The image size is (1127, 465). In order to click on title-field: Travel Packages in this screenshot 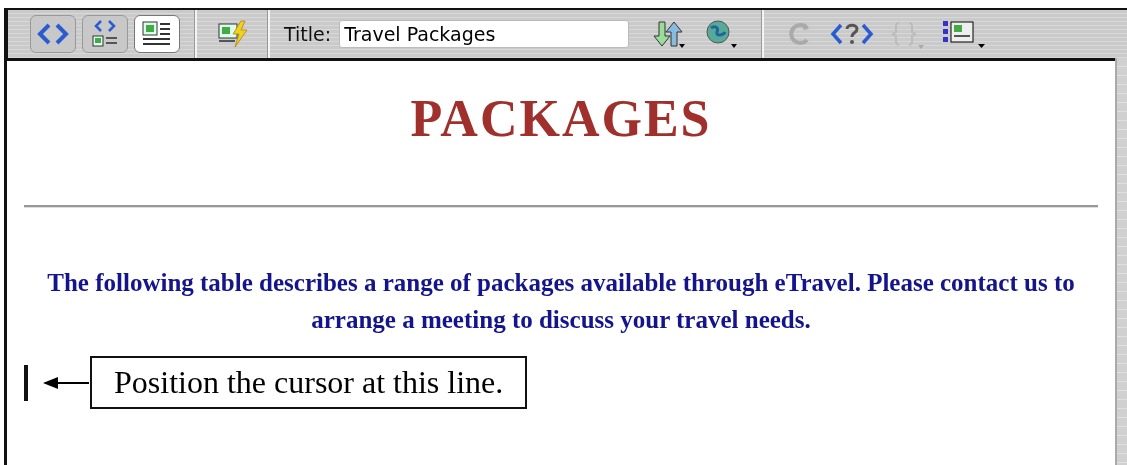, I will do `click(484, 34)`.